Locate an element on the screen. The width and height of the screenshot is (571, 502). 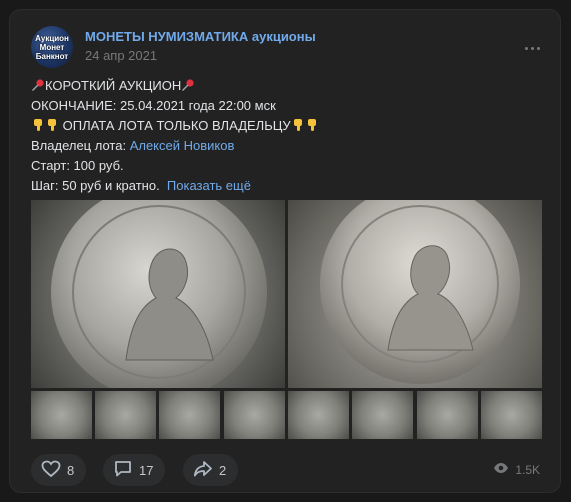
views-count: 1.5K is located at coordinates (527, 469).